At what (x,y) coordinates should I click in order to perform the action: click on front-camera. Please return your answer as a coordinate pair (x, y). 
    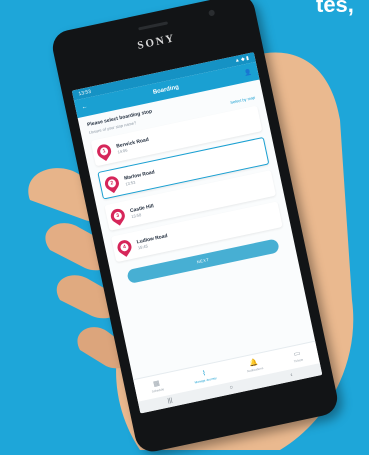
    Looking at the image, I should click on (212, 13).